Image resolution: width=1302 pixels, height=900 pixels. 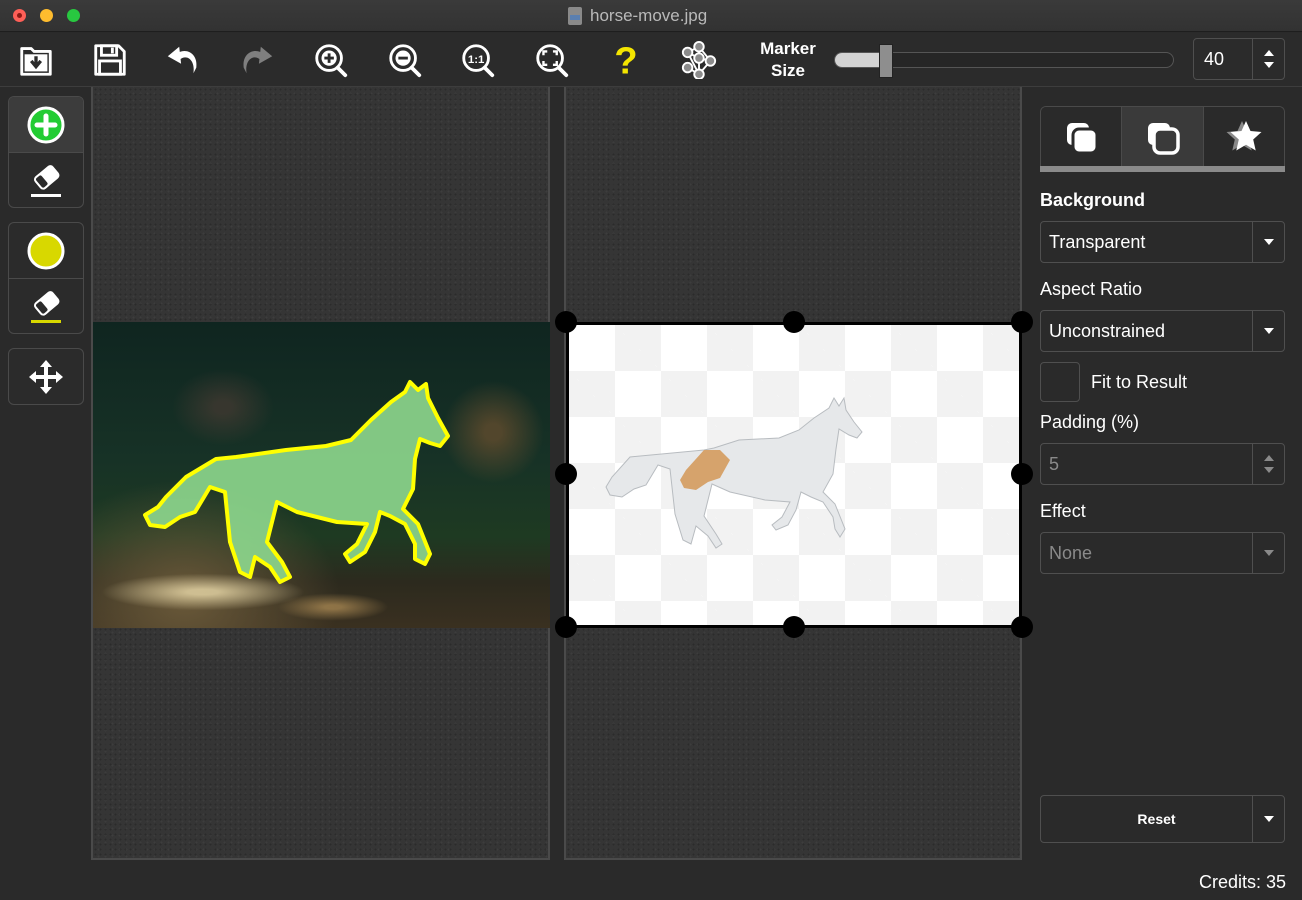 I want to click on toolbar: 1:1 ? Marker Size 40, so click(x=651, y=60).